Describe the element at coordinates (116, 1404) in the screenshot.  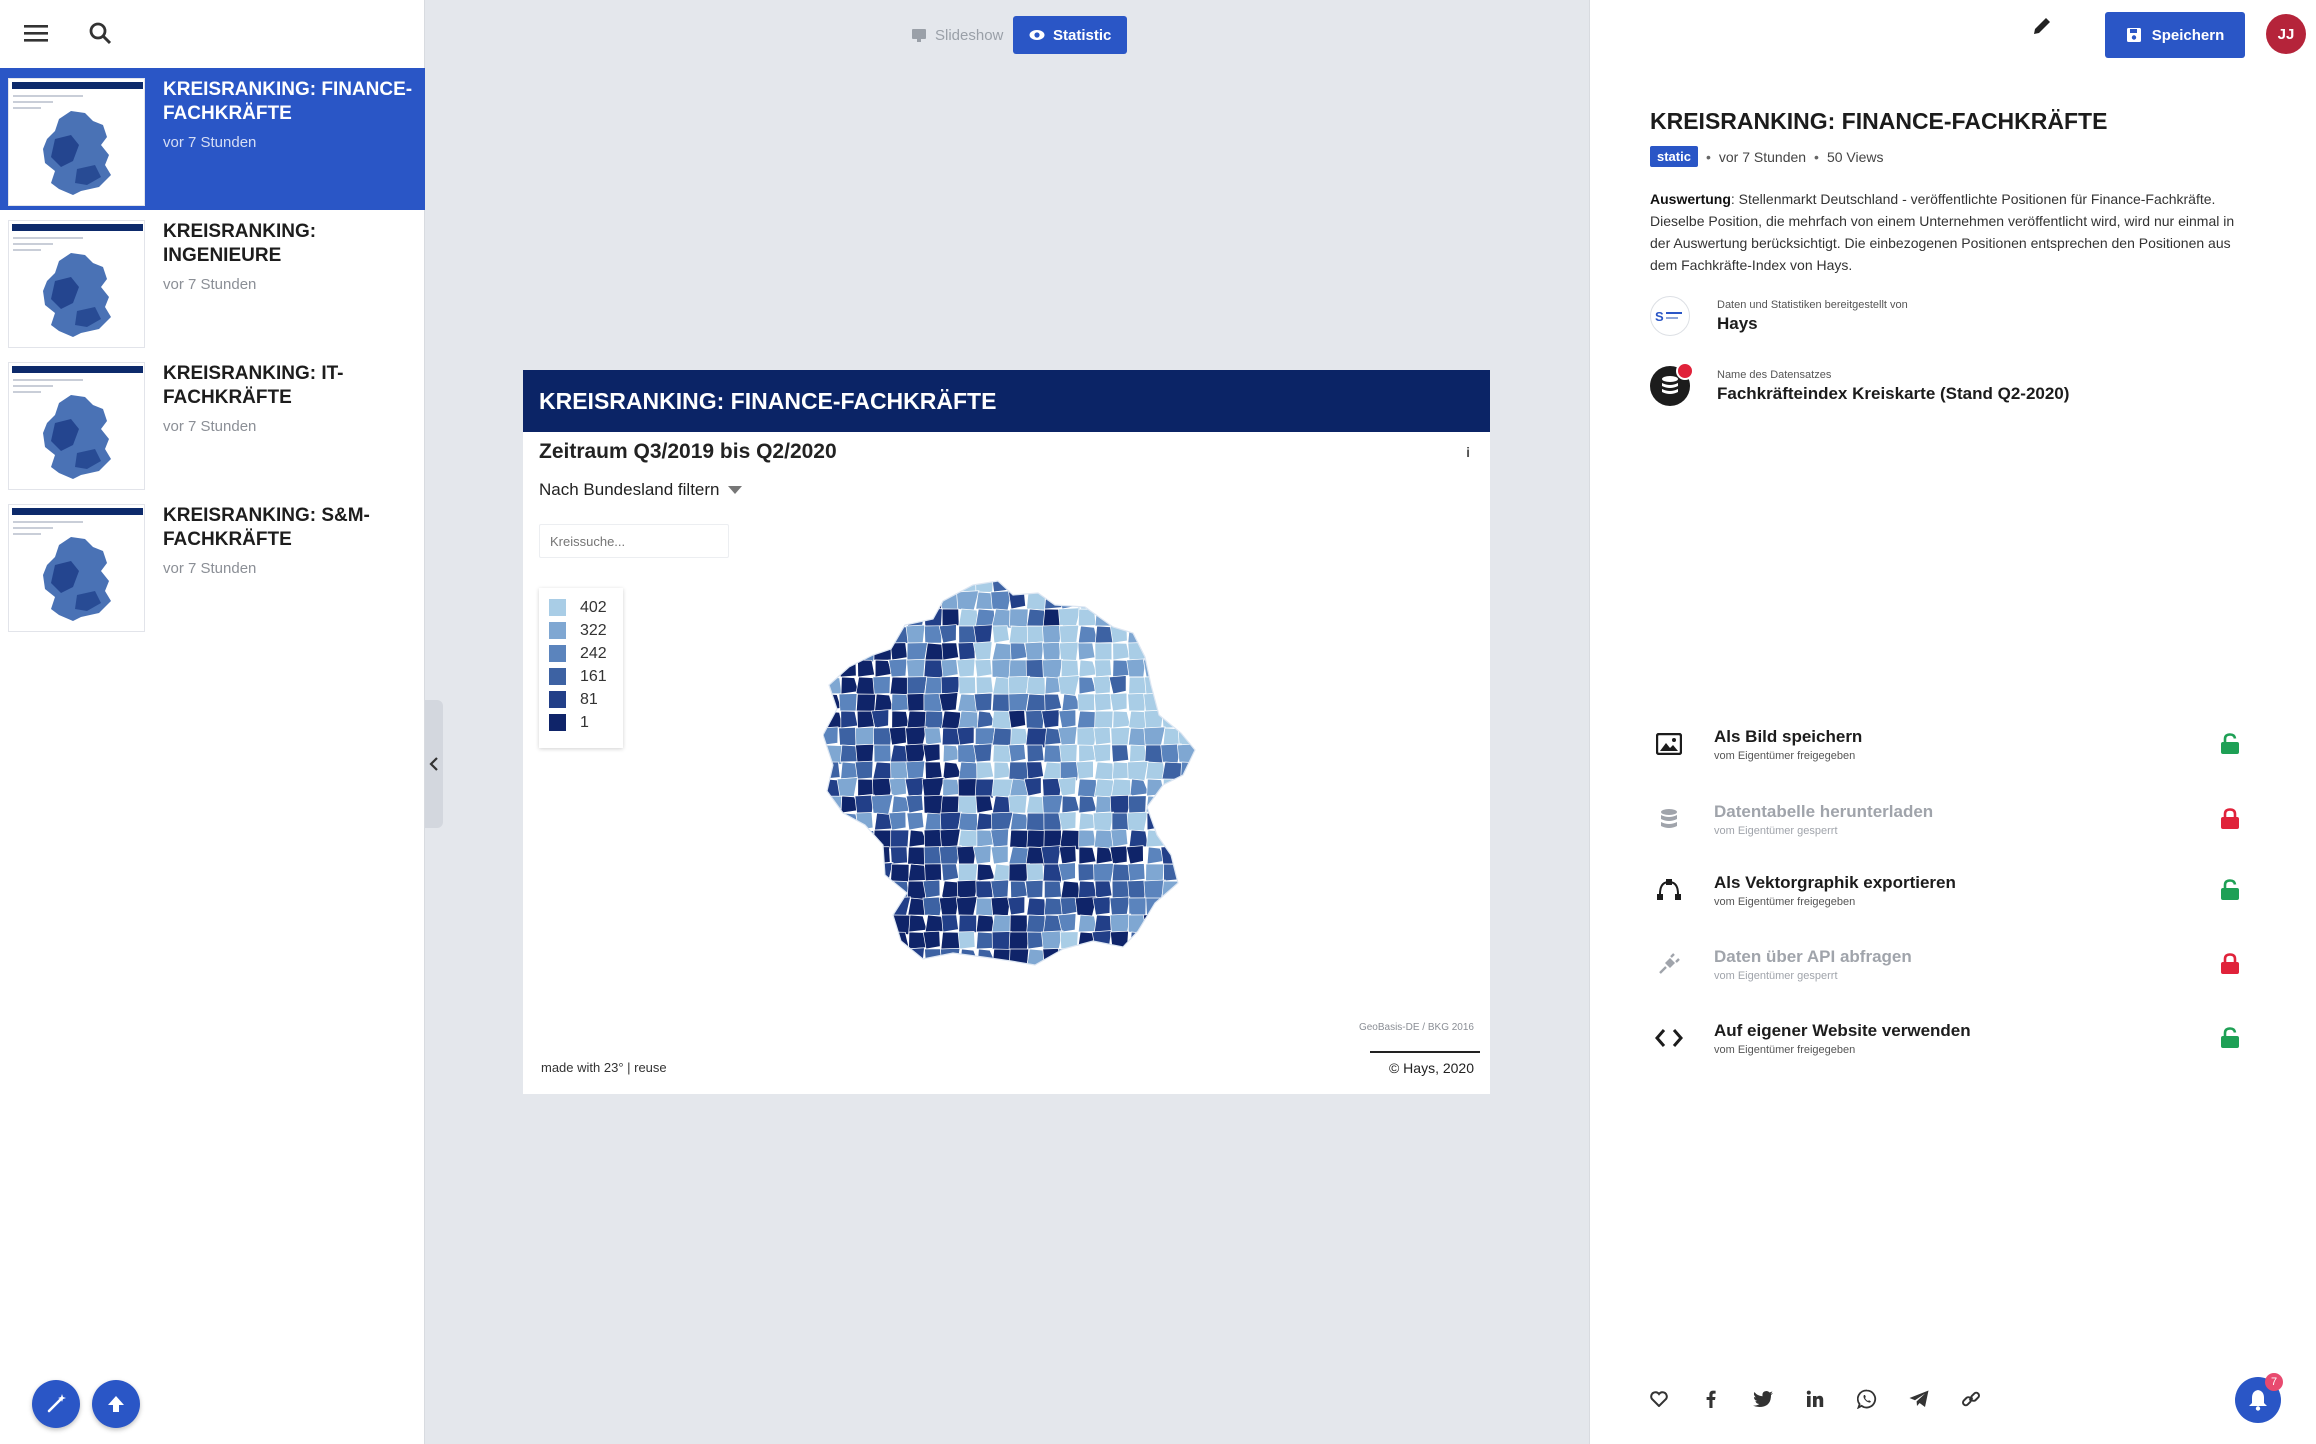
I see `scroll-top-button` at that location.